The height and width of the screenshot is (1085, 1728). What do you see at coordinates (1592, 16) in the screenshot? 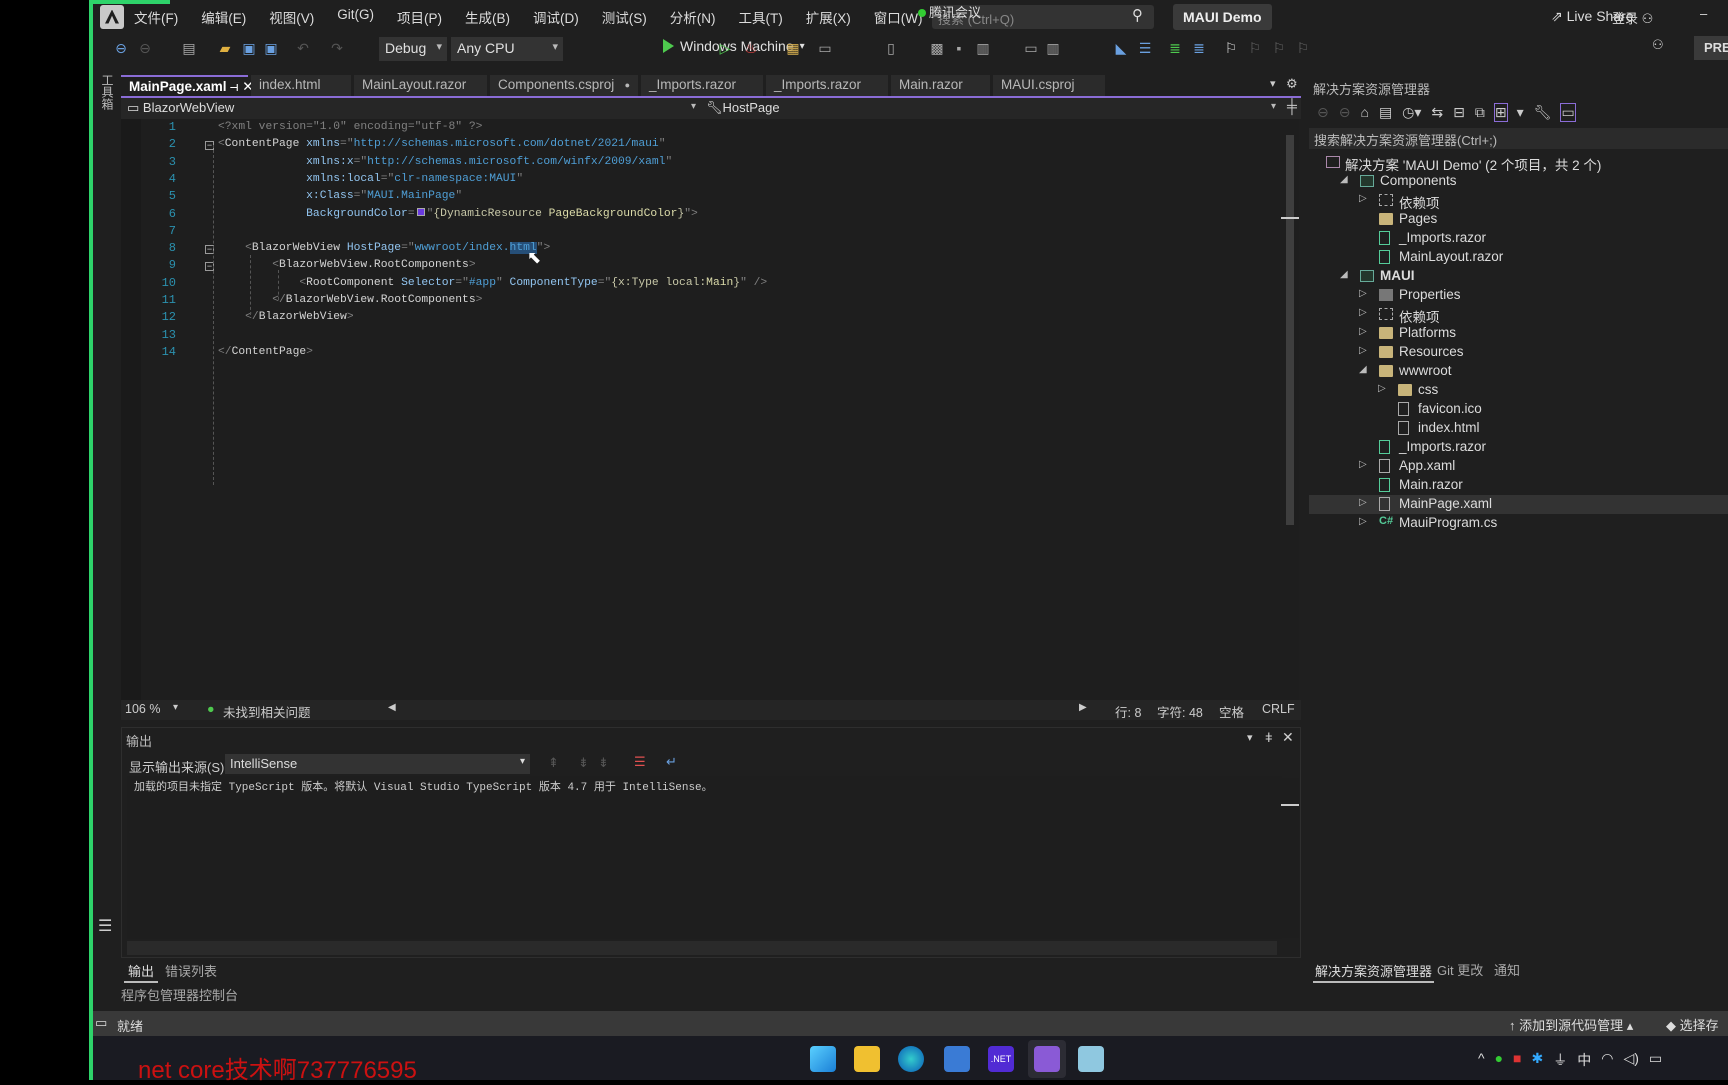
I see `live-share-button: ⇗ Live Share` at bounding box center [1592, 16].